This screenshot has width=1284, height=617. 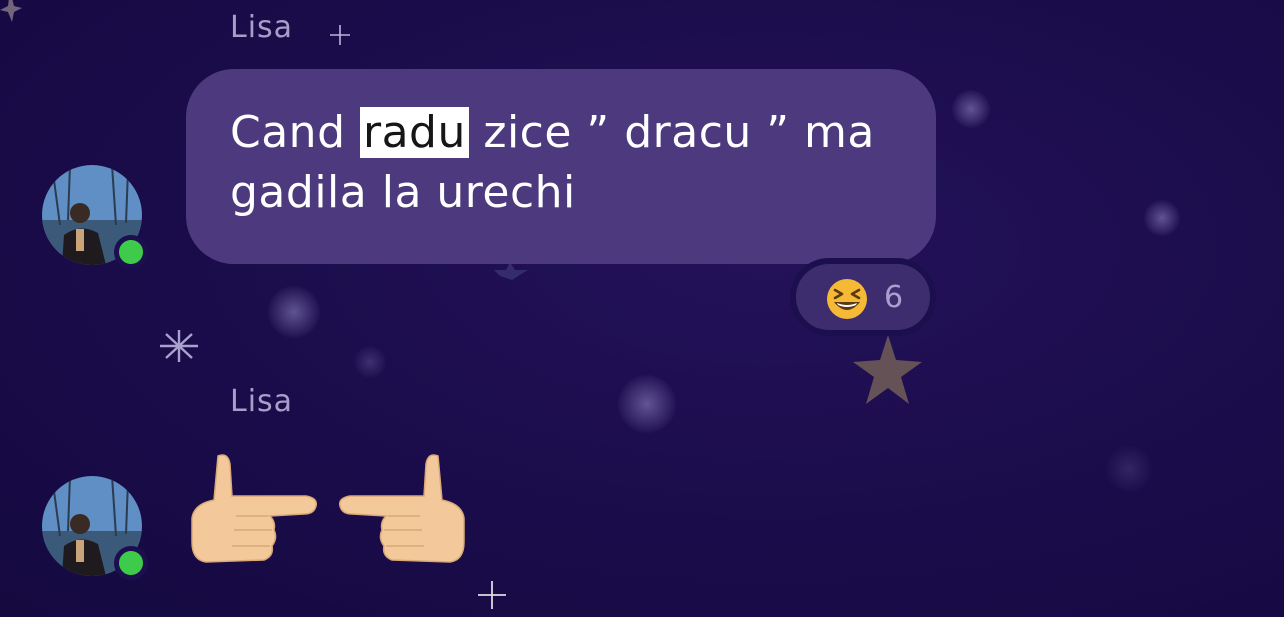 What do you see at coordinates (847, 299) in the screenshot?
I see `grinning-squinting-face-icon` at bounding box center [847, 299].